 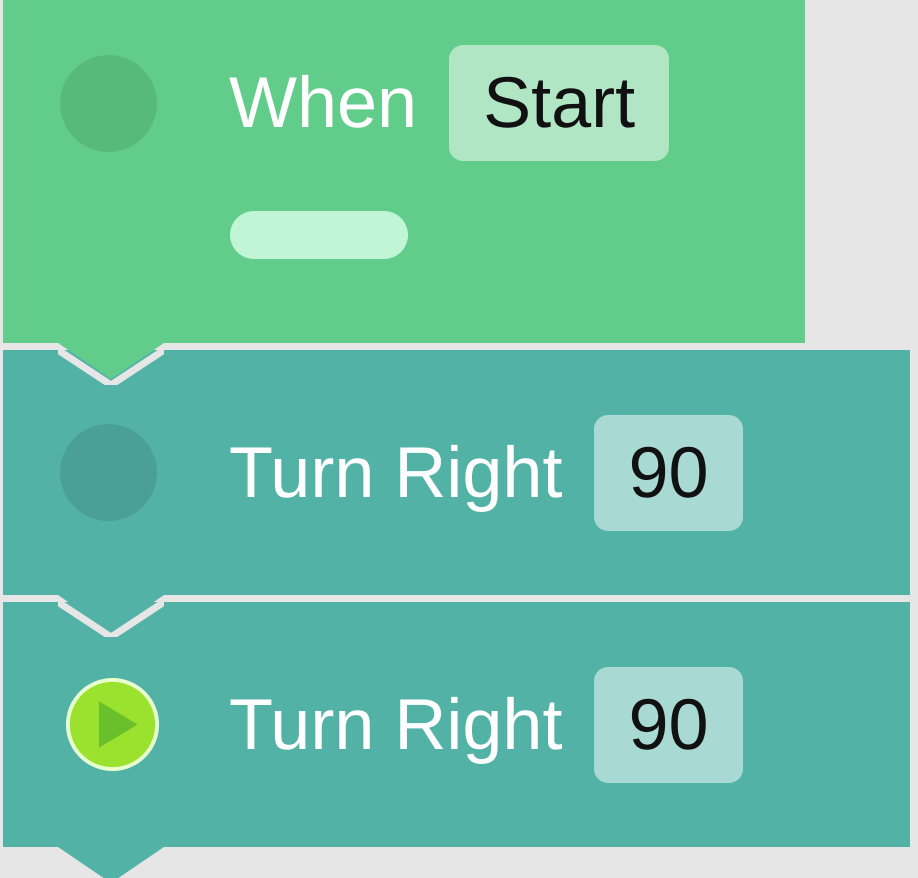 What do you see at coordinates (319, 235) in the screenshot?
I see `block-handle` at bounding box center [319, 235].